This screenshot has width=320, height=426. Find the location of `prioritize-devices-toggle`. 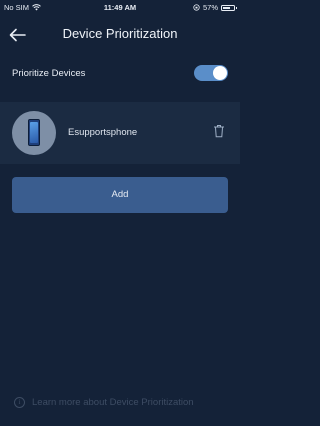

prioritize-devices-toggle is located at coordinates (211, 73).